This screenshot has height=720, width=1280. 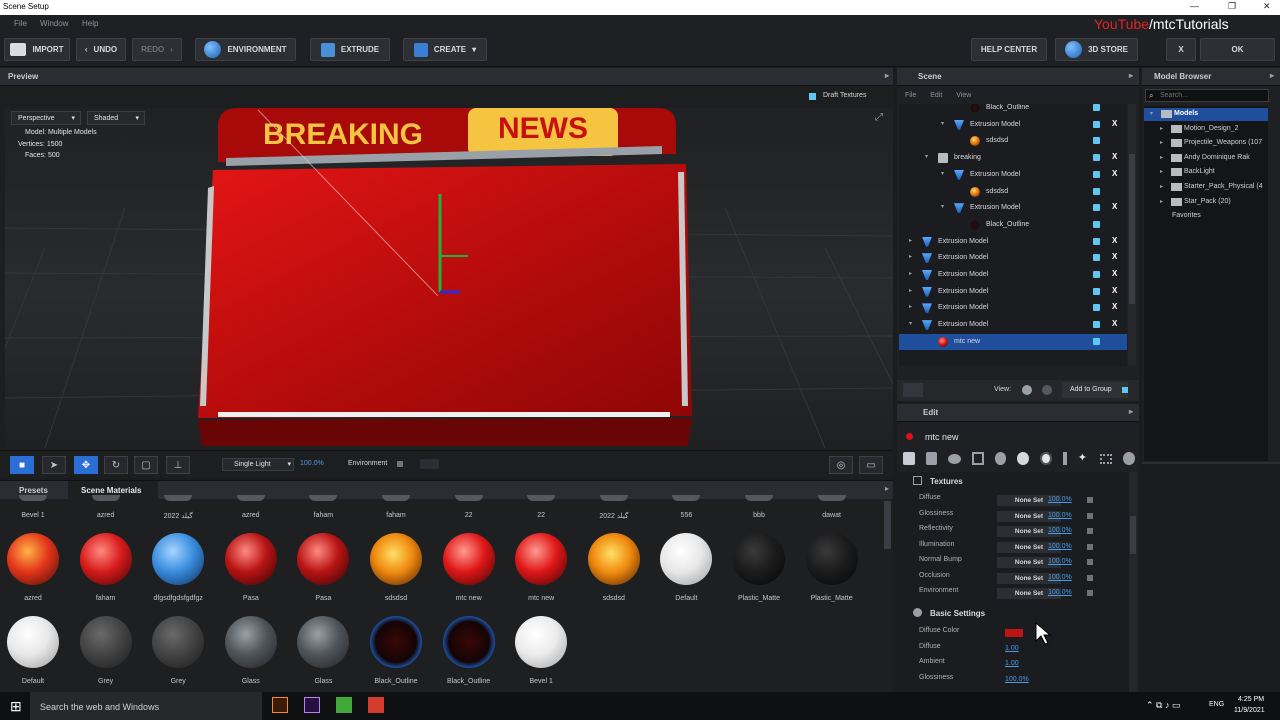 I want to click on bulb-icon: ✦, so click(x=1084, y=458).